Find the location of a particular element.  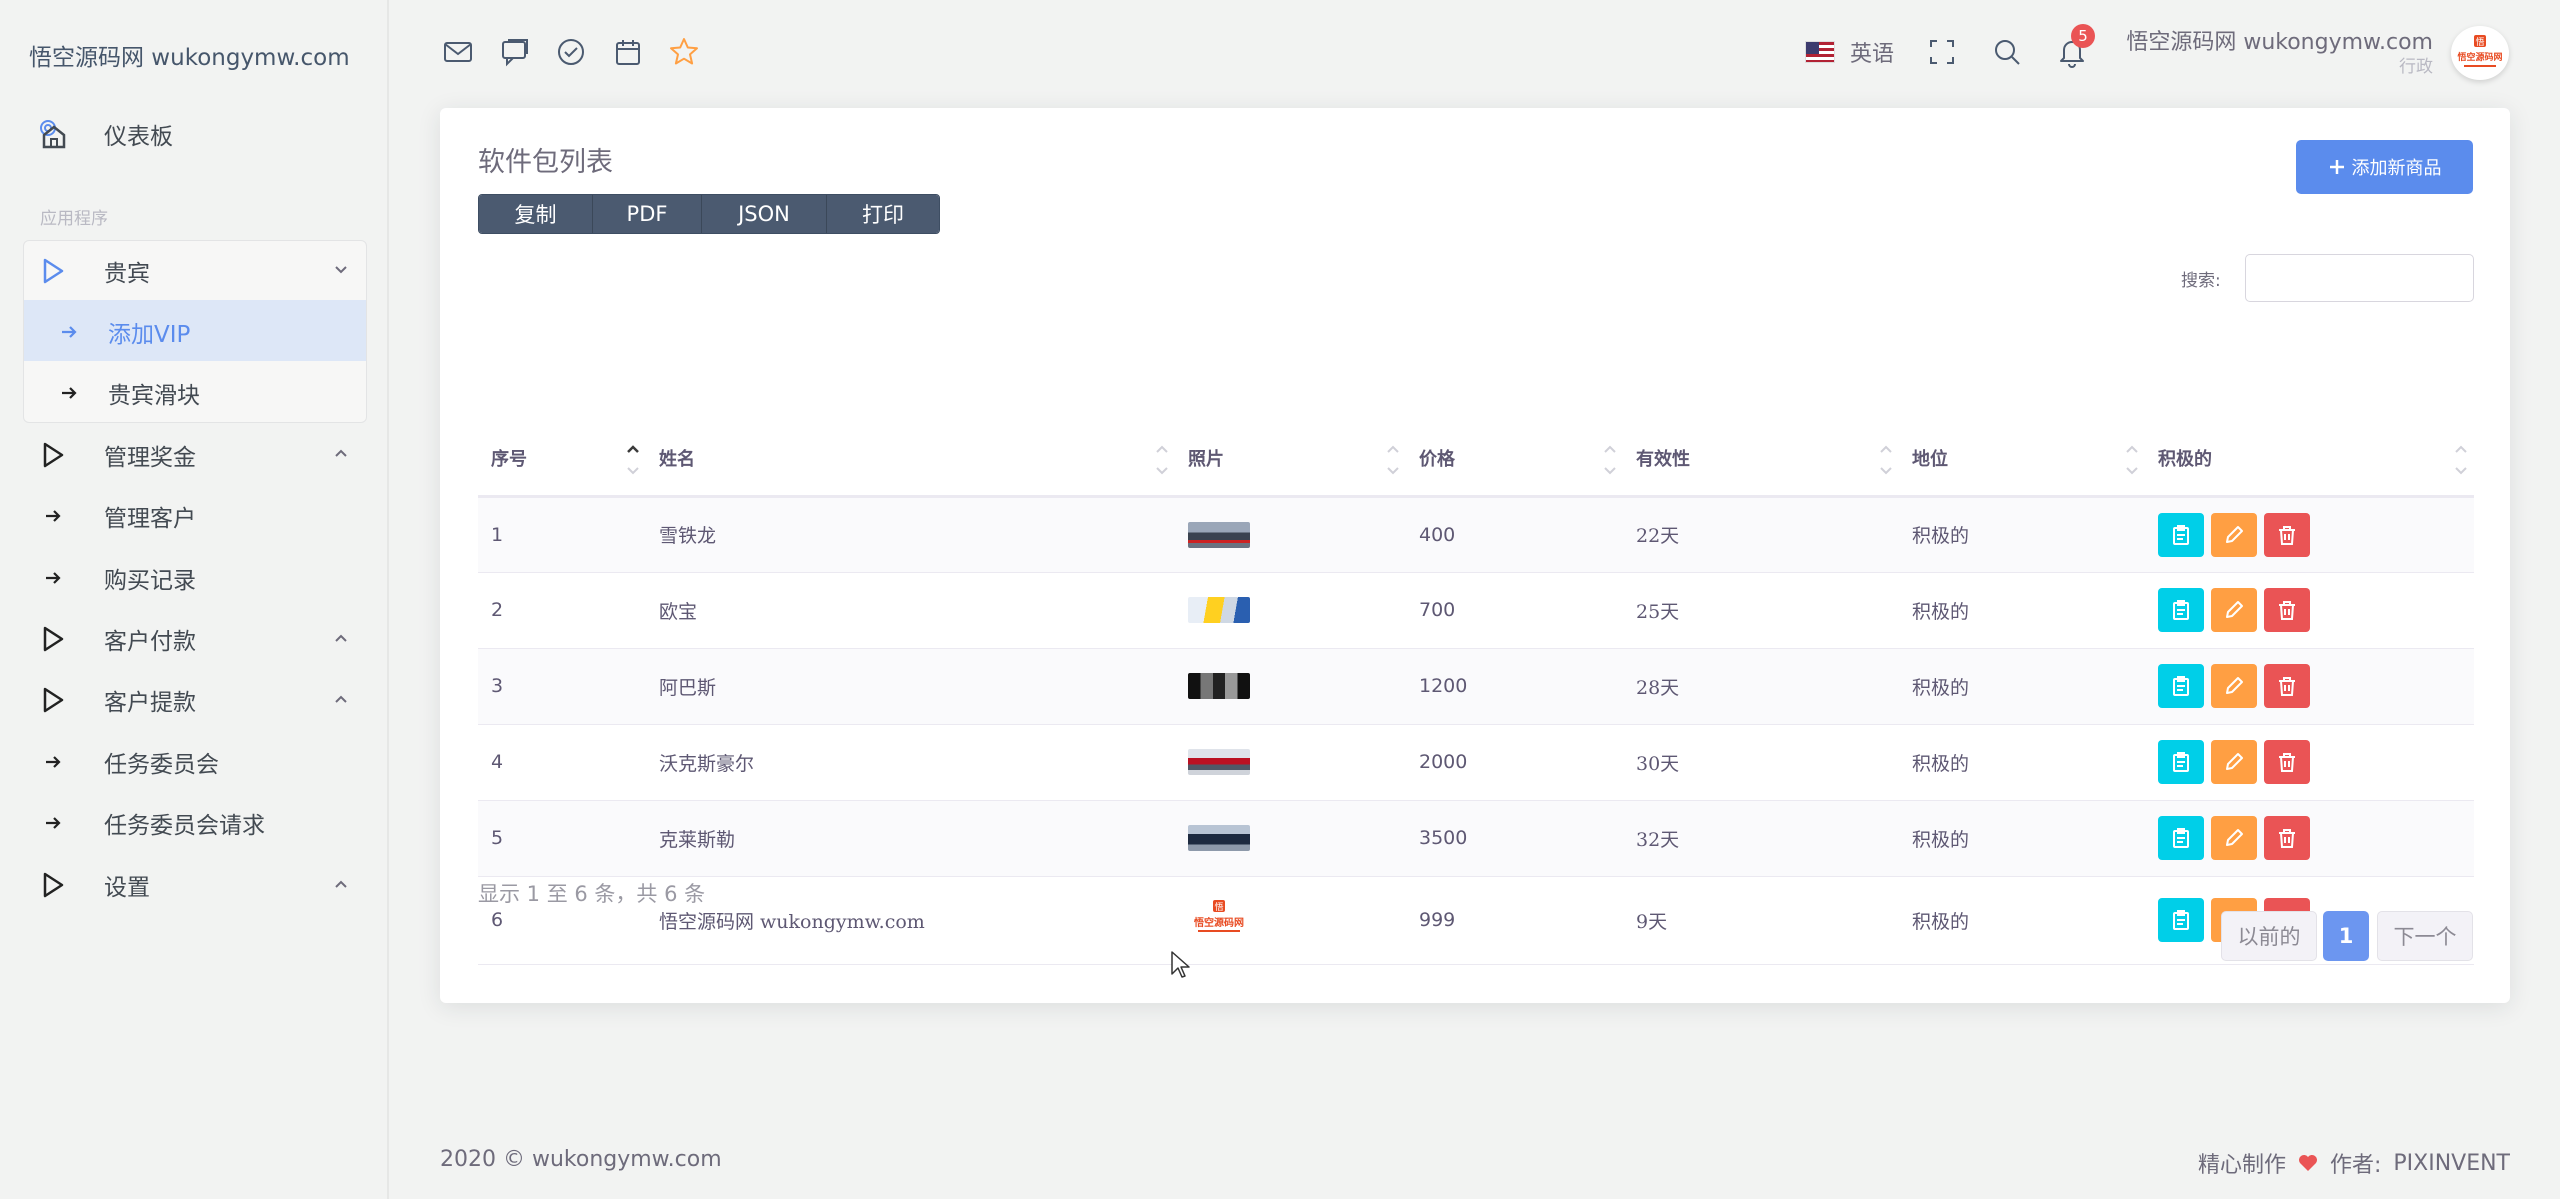

cell-price: 400 is located at coordinates (1514, 534).